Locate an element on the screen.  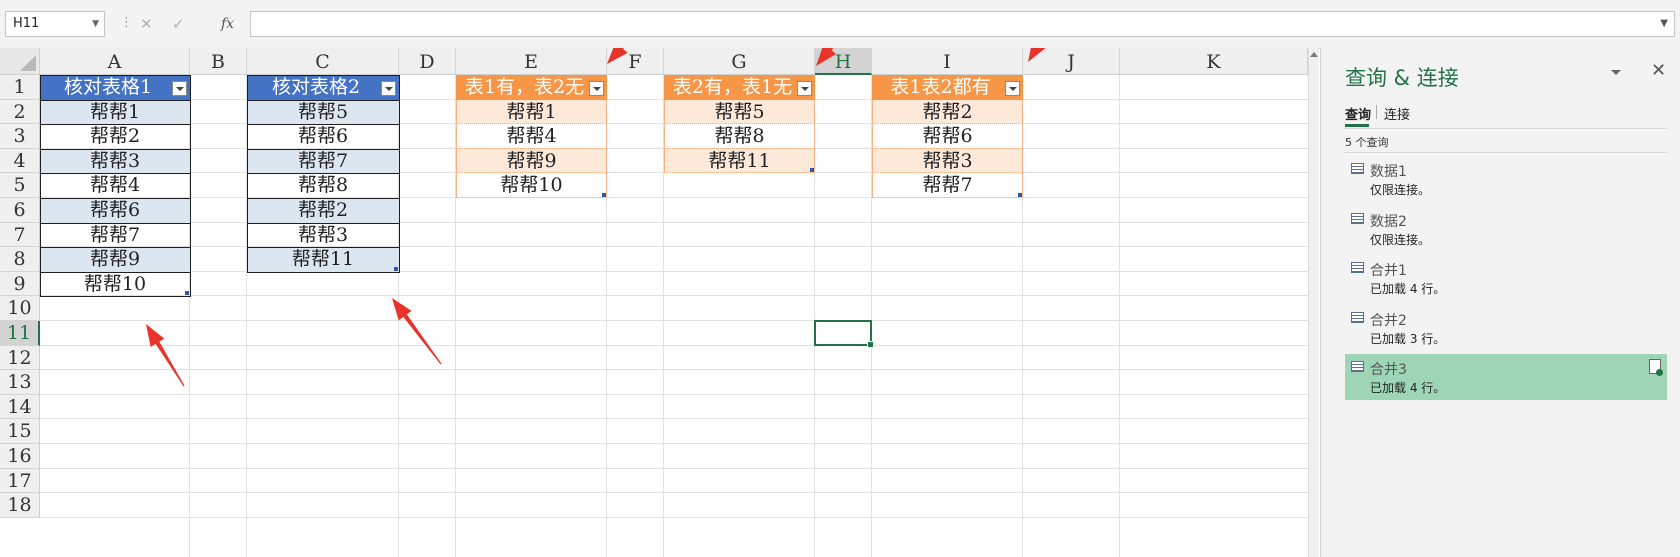
column-header-g: G is located at coordinates (739, 61).